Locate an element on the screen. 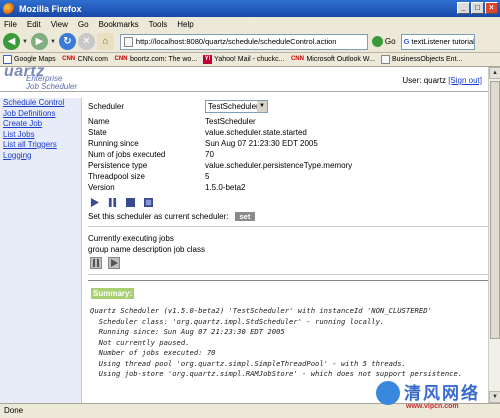  sidebar-item-list-jobs: List Jobs is located at coordinates (40, 135).